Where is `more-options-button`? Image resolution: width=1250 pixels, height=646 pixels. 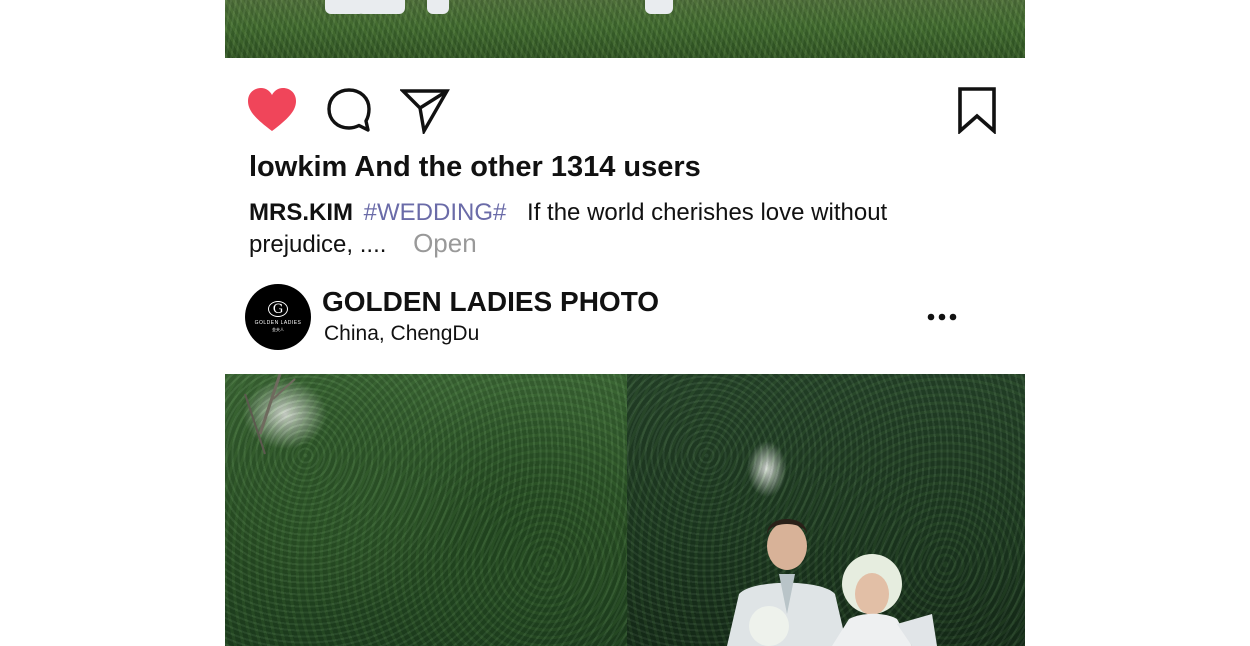 more-options-button is located at coordinates (942, 317).